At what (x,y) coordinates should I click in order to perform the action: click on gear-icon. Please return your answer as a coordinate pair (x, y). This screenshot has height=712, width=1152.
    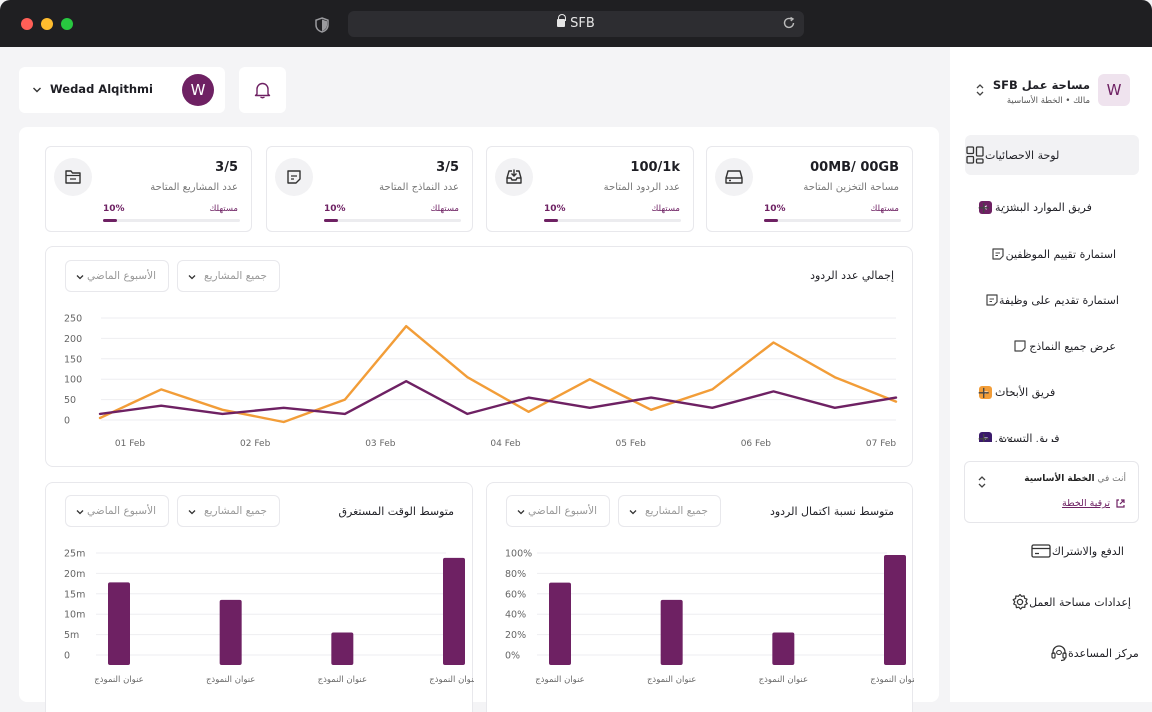
    Looking at the image, I should click on (1019, 602).